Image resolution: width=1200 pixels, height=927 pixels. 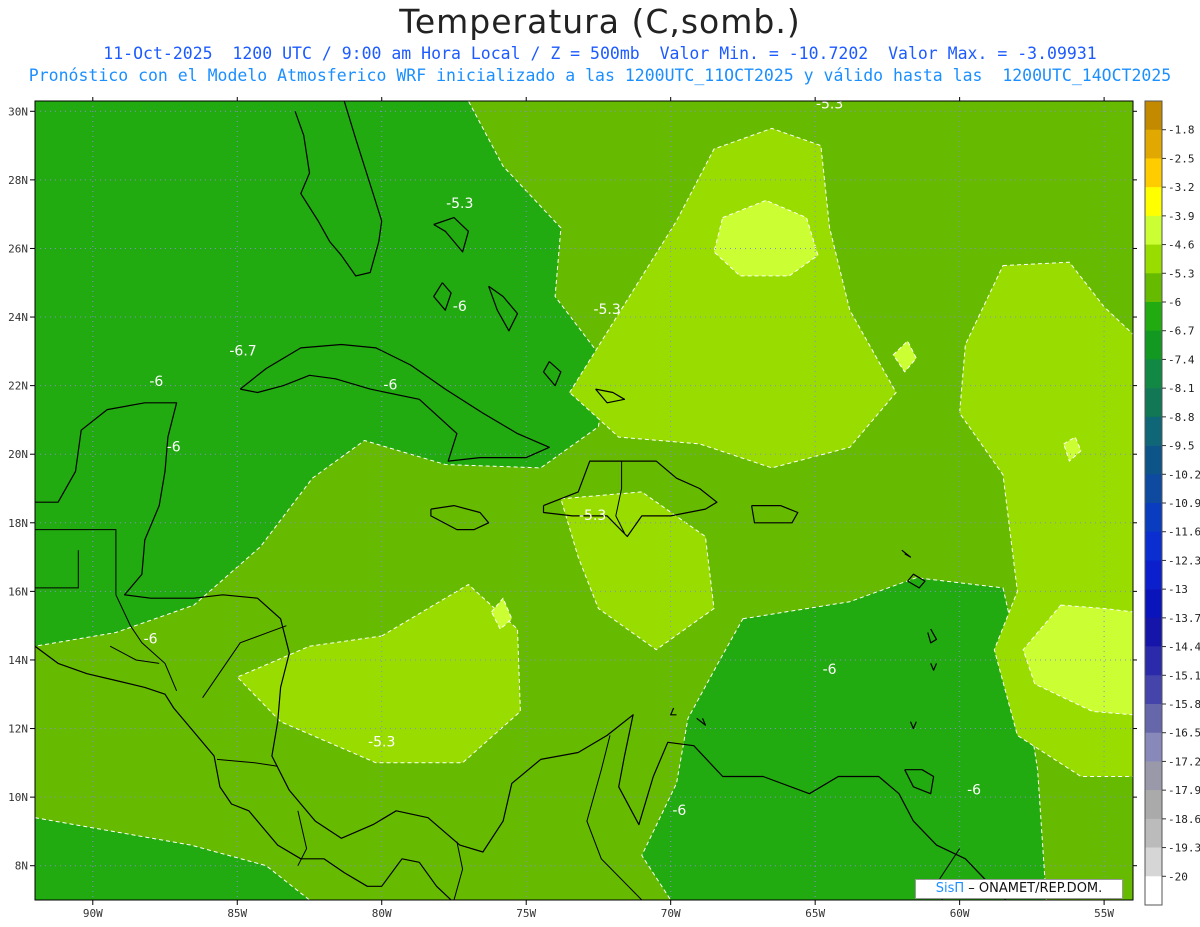 What do you see at coordinates (1184, 761) in the screenshot?
I see `colorbar-label: -17.2` at bounding box center [1184, 761].